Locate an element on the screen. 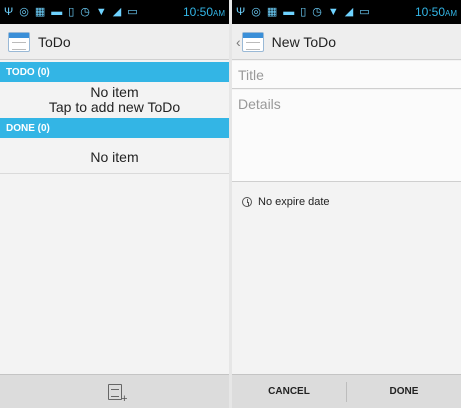  done-empty-state: No item is located at coordinates (114, 157).